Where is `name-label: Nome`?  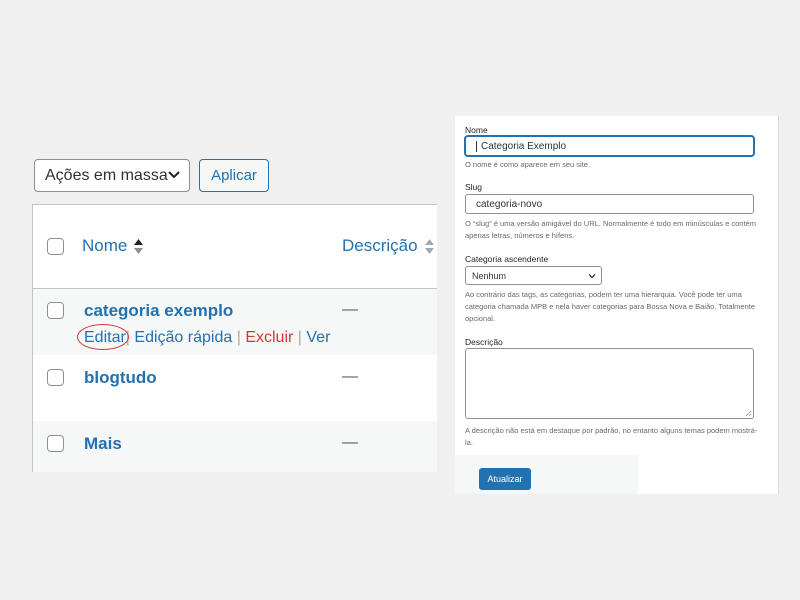
name-label: Nome is located at coordinates (476, 130).